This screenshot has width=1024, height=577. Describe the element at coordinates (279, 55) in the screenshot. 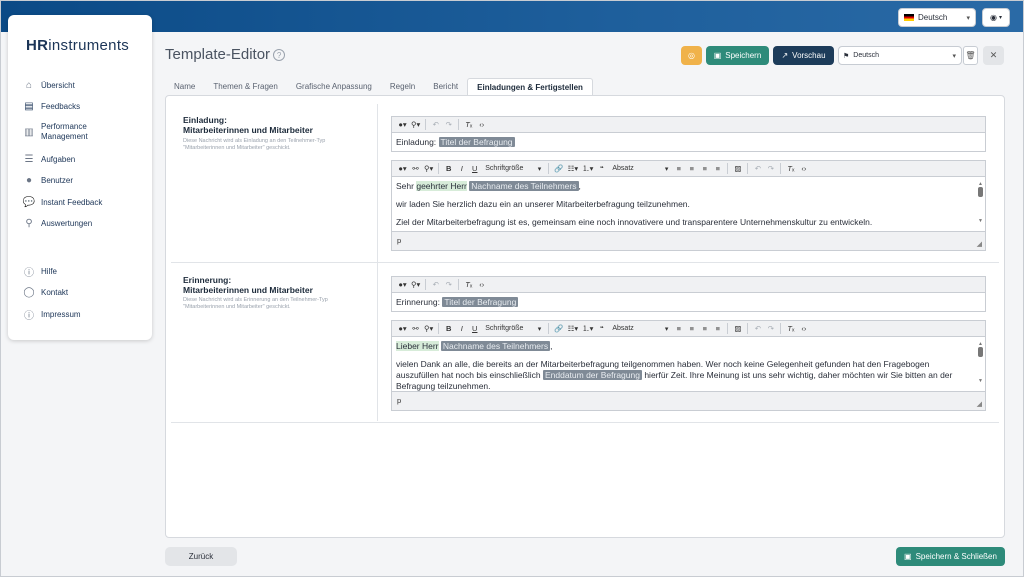

I see `help-icon: ?` at that location.